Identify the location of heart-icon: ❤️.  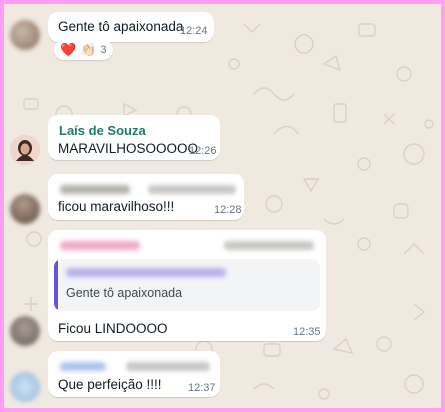
(68, 49).